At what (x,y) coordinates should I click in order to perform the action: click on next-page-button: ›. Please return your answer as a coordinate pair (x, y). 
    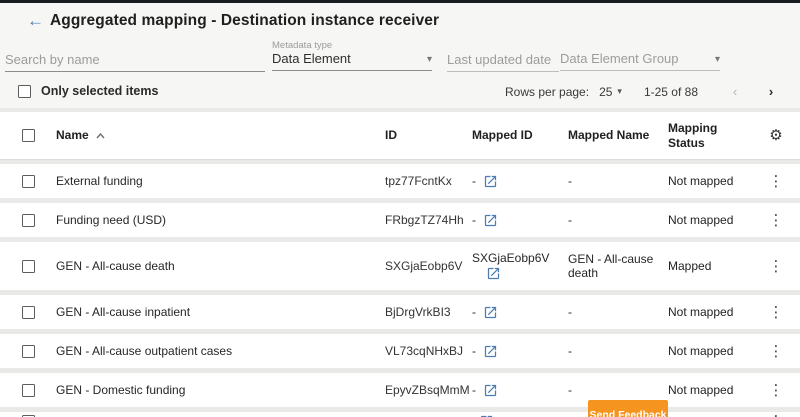
    Looking at the image, I should click on (771, 91).